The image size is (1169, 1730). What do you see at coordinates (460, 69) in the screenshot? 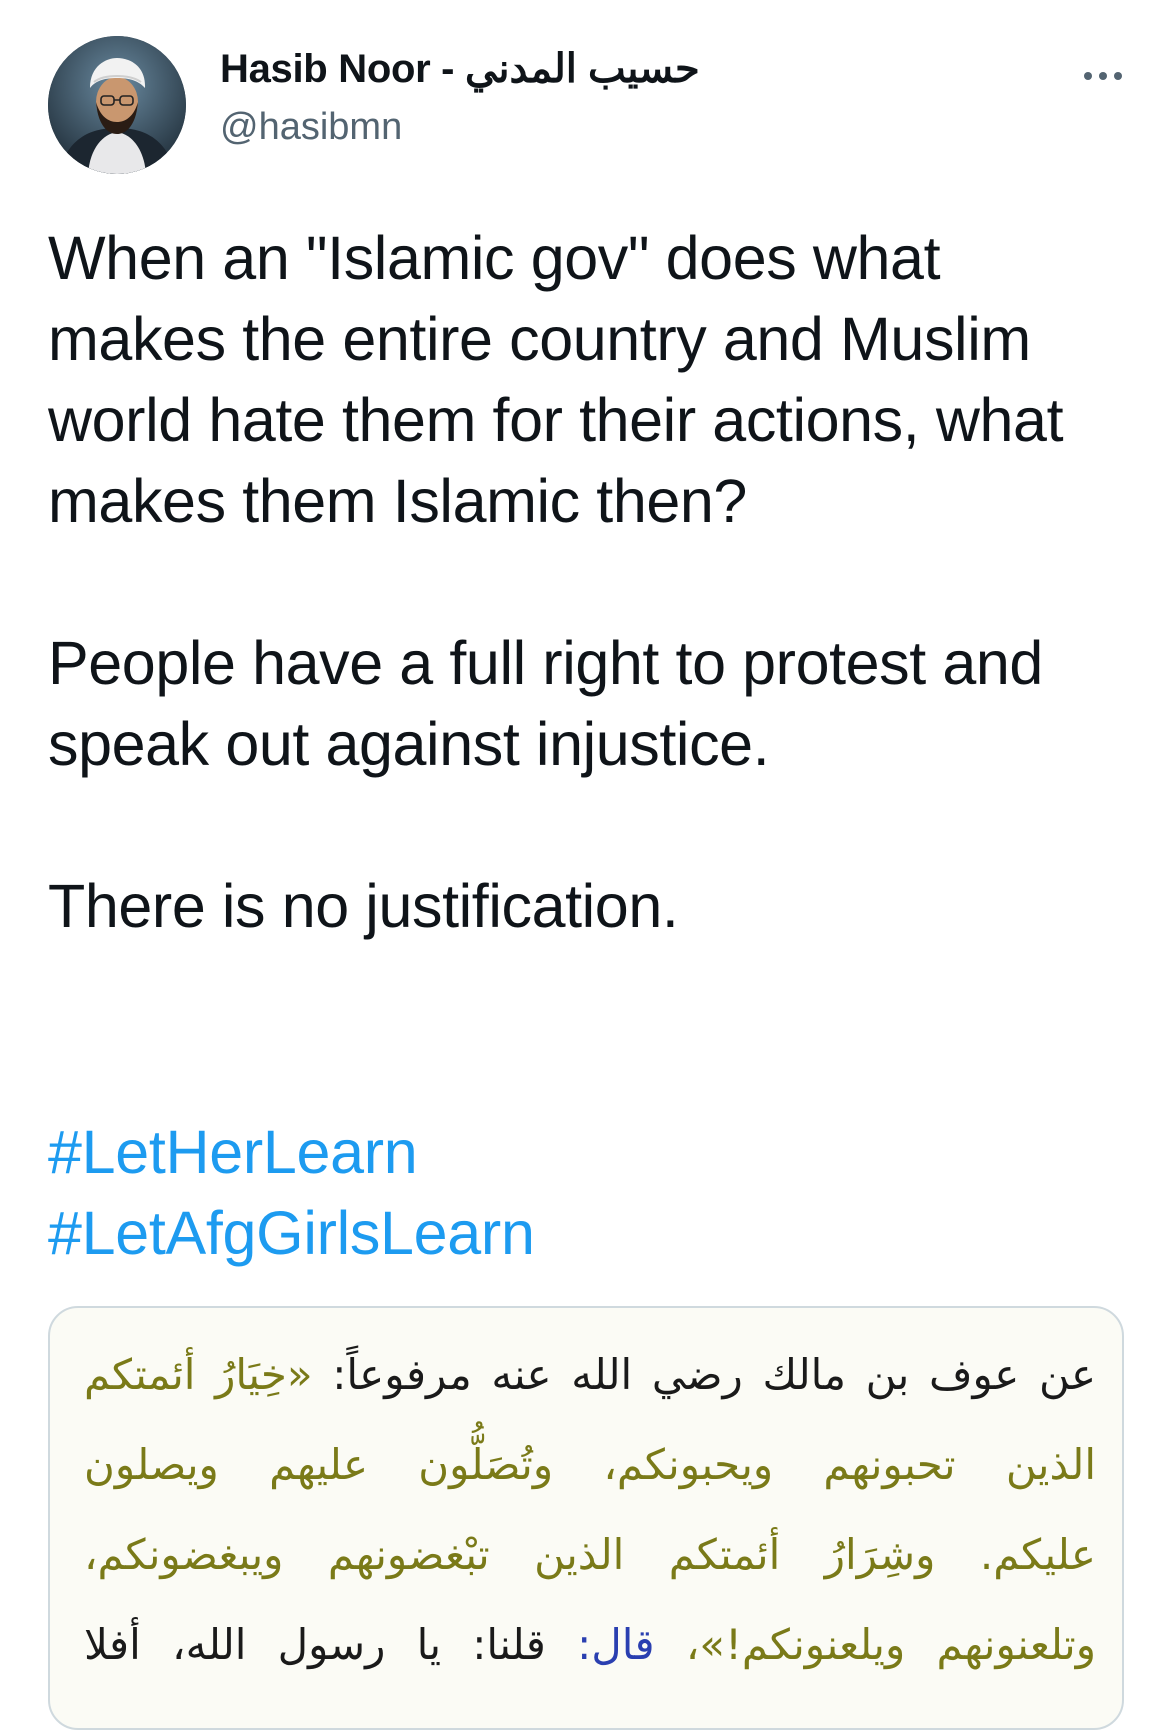
I see `author-display-name: Hasib Noor - حسيب المدني` at bounding box center [460, 69].